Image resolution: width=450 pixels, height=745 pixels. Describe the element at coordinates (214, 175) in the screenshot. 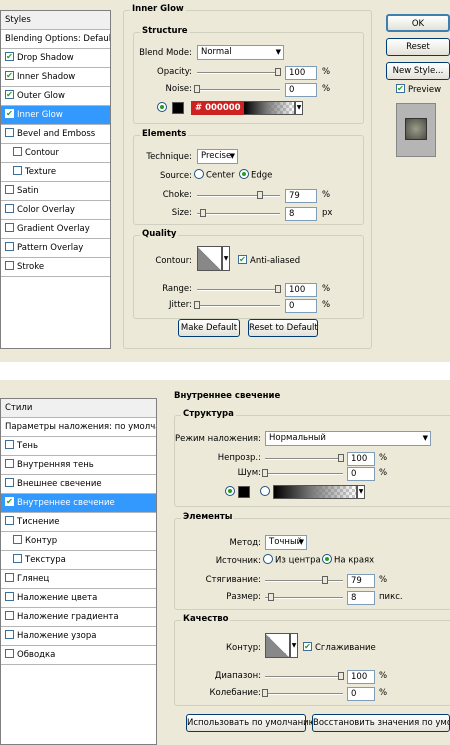

I see `source-center-radio: Center` at that location.